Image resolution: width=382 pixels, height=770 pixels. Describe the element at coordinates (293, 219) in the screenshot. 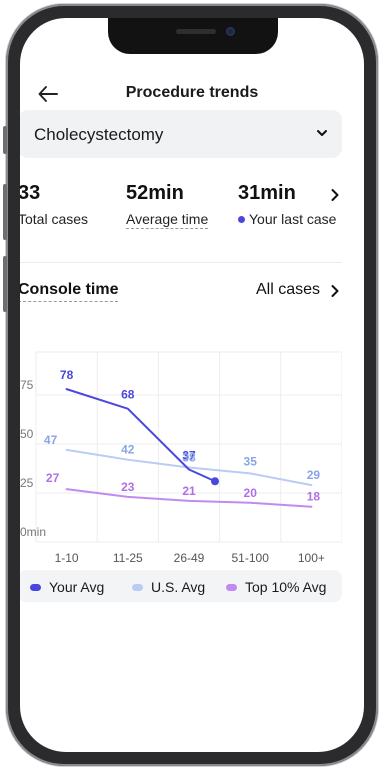

I see `stat-label: Your last case` at that location.